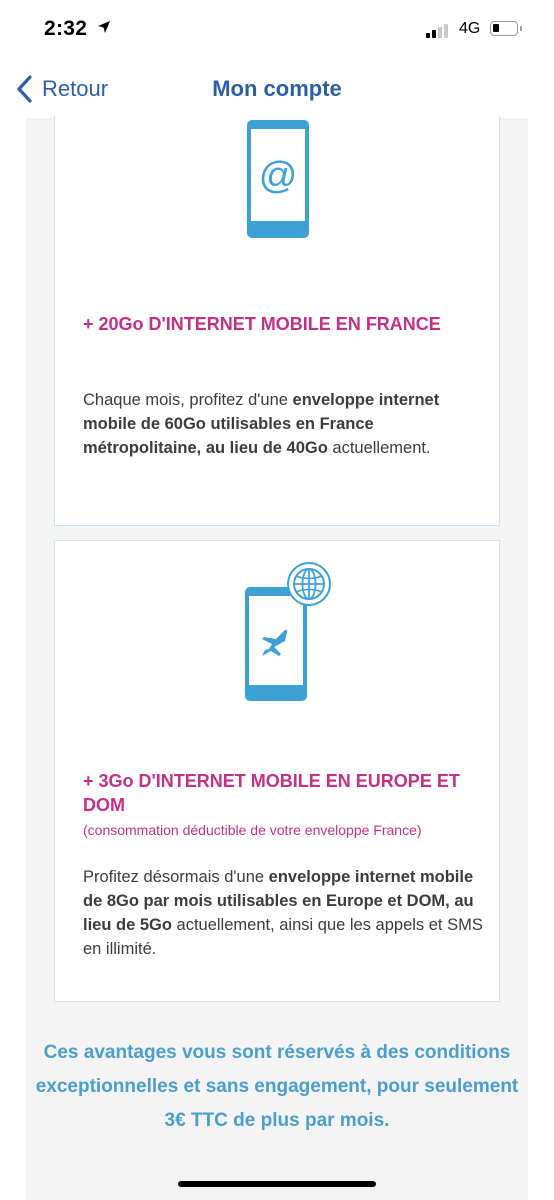 This screenshot has height=1200, width=554. Describe the element at coordinates (104, 27) in the screenshot. I see `location-arrow-icon` at that location.